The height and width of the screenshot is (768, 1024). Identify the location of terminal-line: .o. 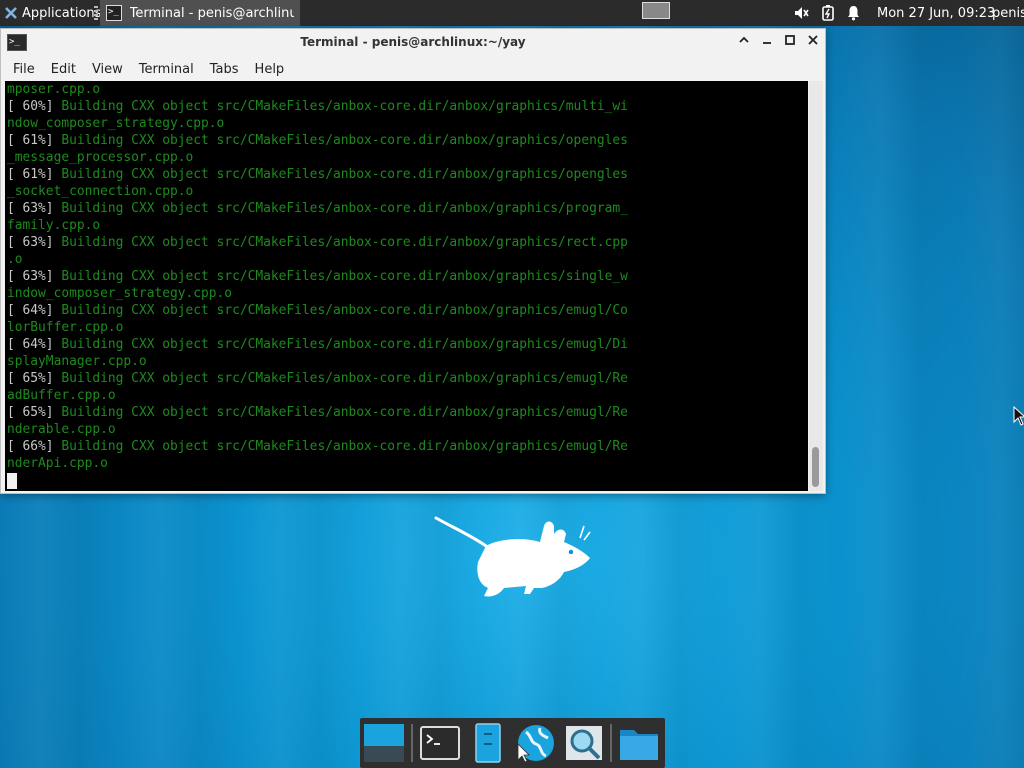
(317, 259).